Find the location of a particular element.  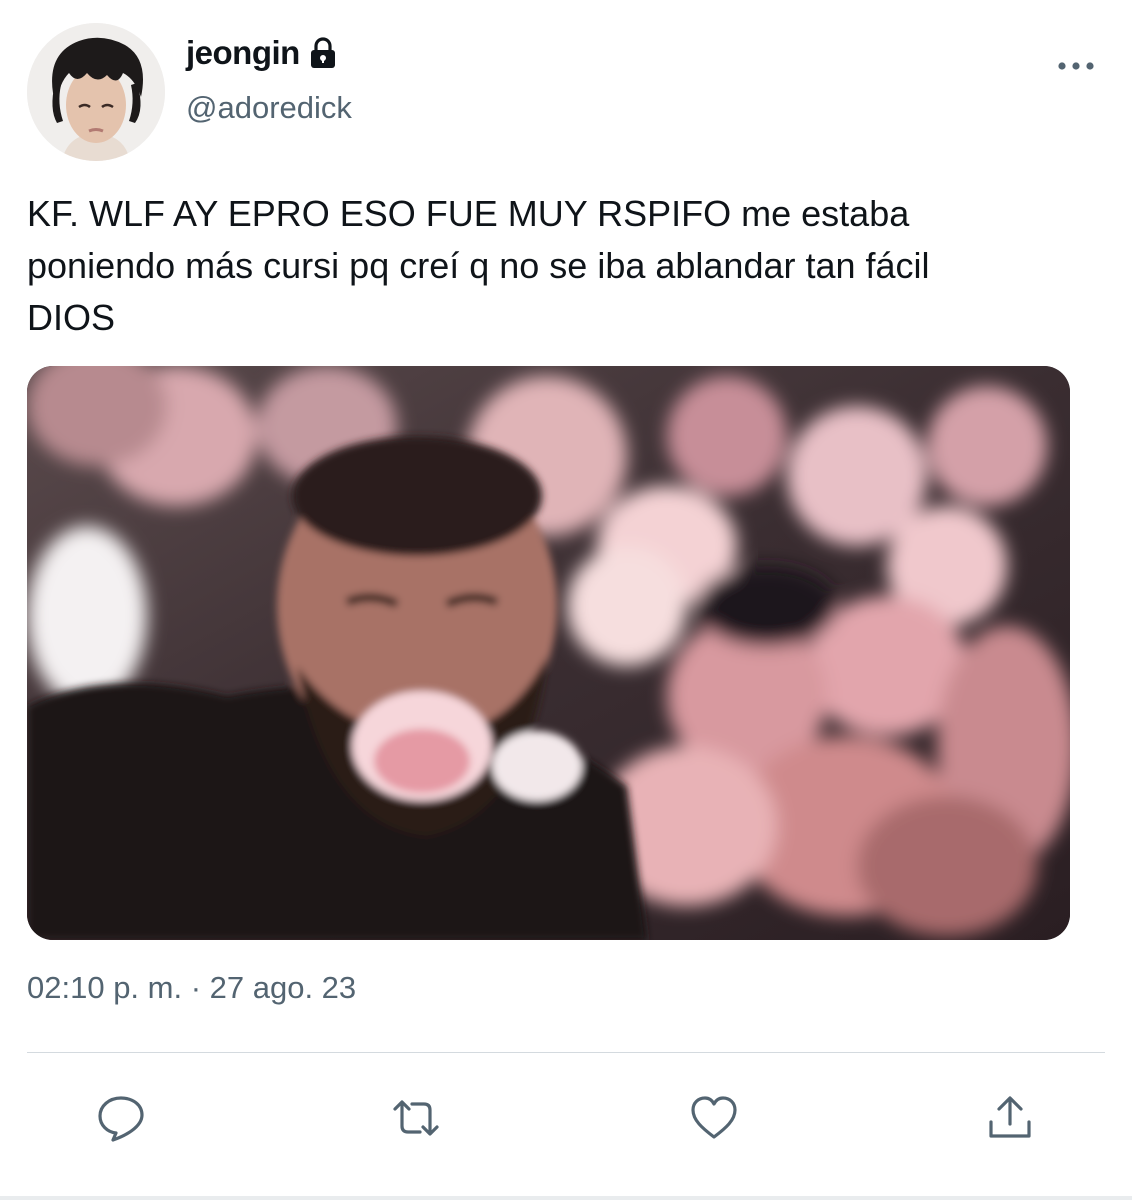

share-button is located at coordinates (1010, 1118).